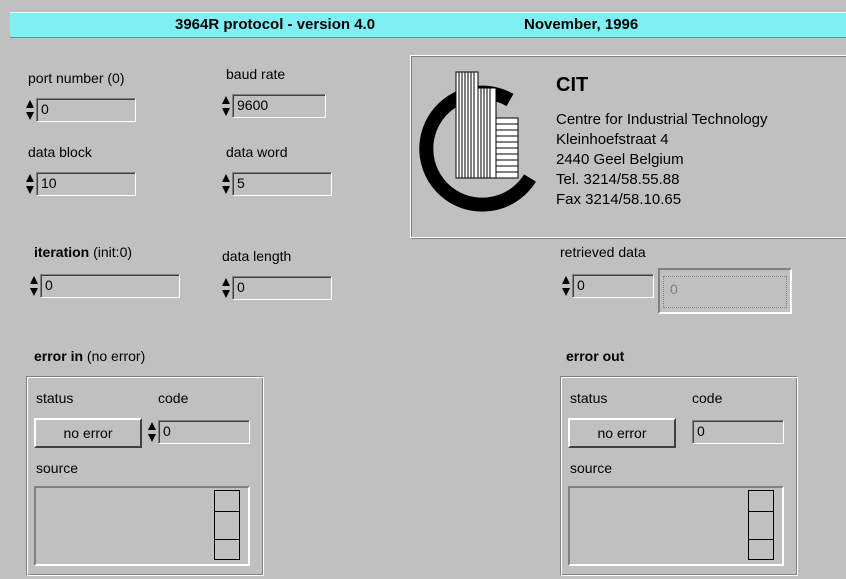  I want to click on error-in-label-bold: error in, so click(59, 356).